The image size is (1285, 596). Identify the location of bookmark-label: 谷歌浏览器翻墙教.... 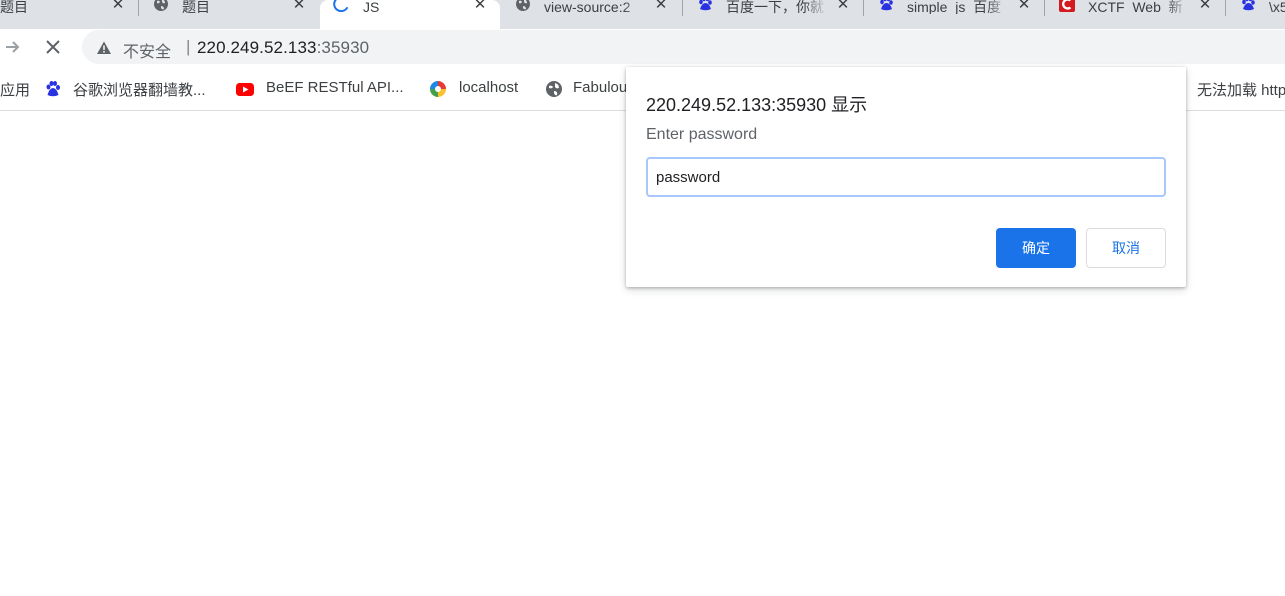
(139, 90).